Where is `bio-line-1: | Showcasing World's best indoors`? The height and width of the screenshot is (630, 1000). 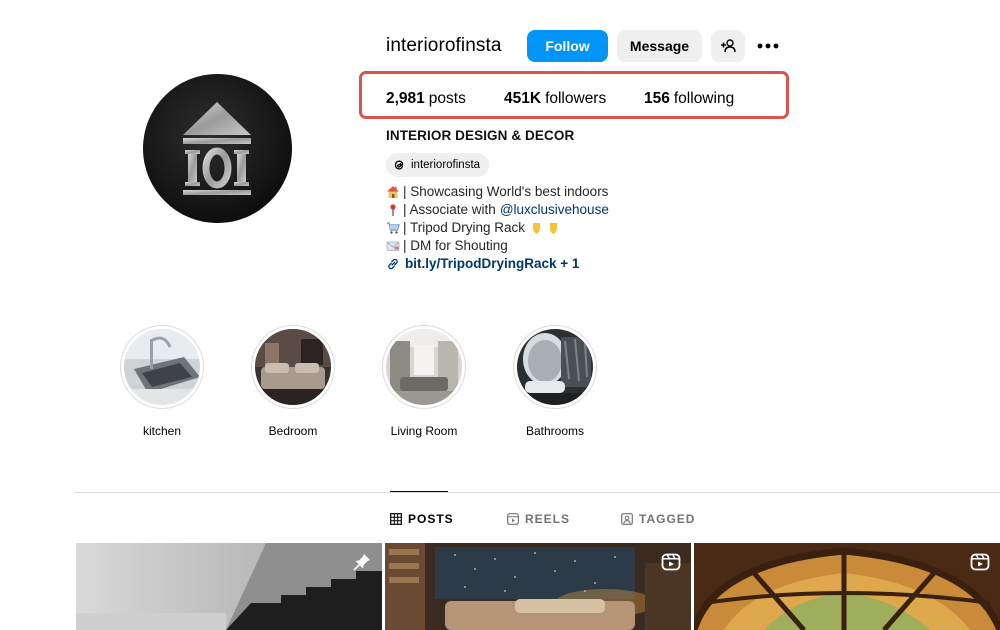
bio-line-1: | Showcasing World's best indoors is located at coordinates (497, 192).